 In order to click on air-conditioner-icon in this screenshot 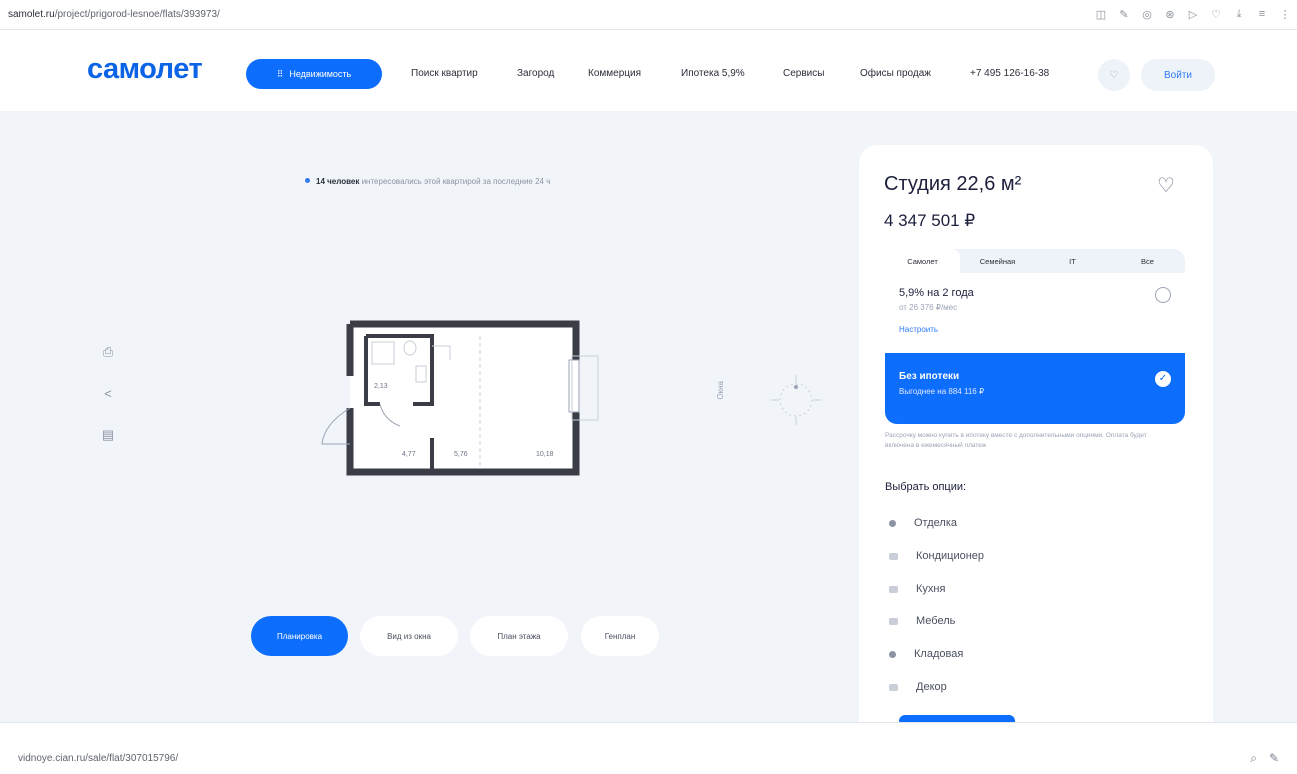, I will do `click(893, 556)`.